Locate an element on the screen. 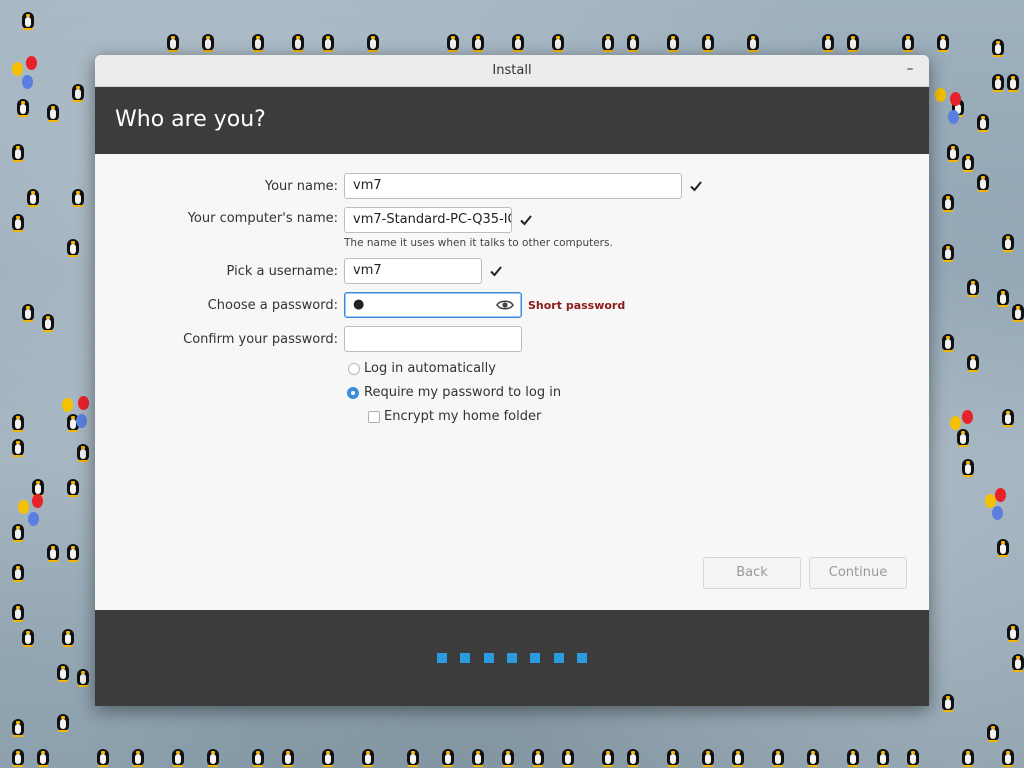  password-label: Choose a password: is located at coordinates (272, 305).